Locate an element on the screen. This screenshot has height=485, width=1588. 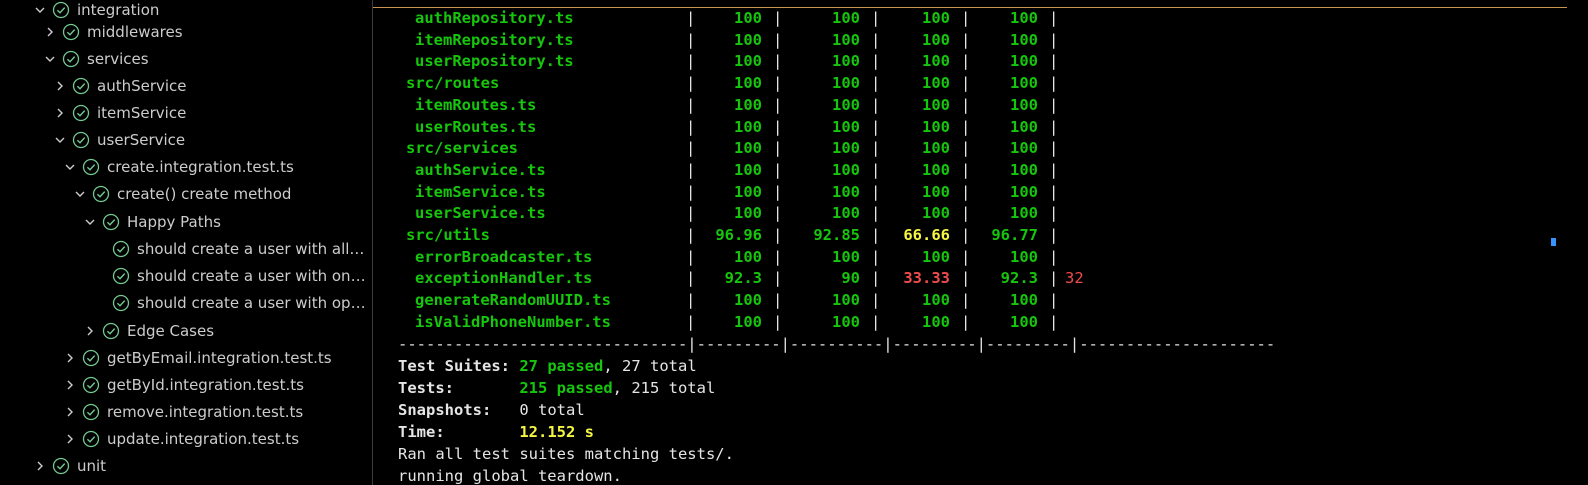
coverage-row: itemRepository.ts | | | | | 100 100 100 100 is located at coordinates (968, 40).